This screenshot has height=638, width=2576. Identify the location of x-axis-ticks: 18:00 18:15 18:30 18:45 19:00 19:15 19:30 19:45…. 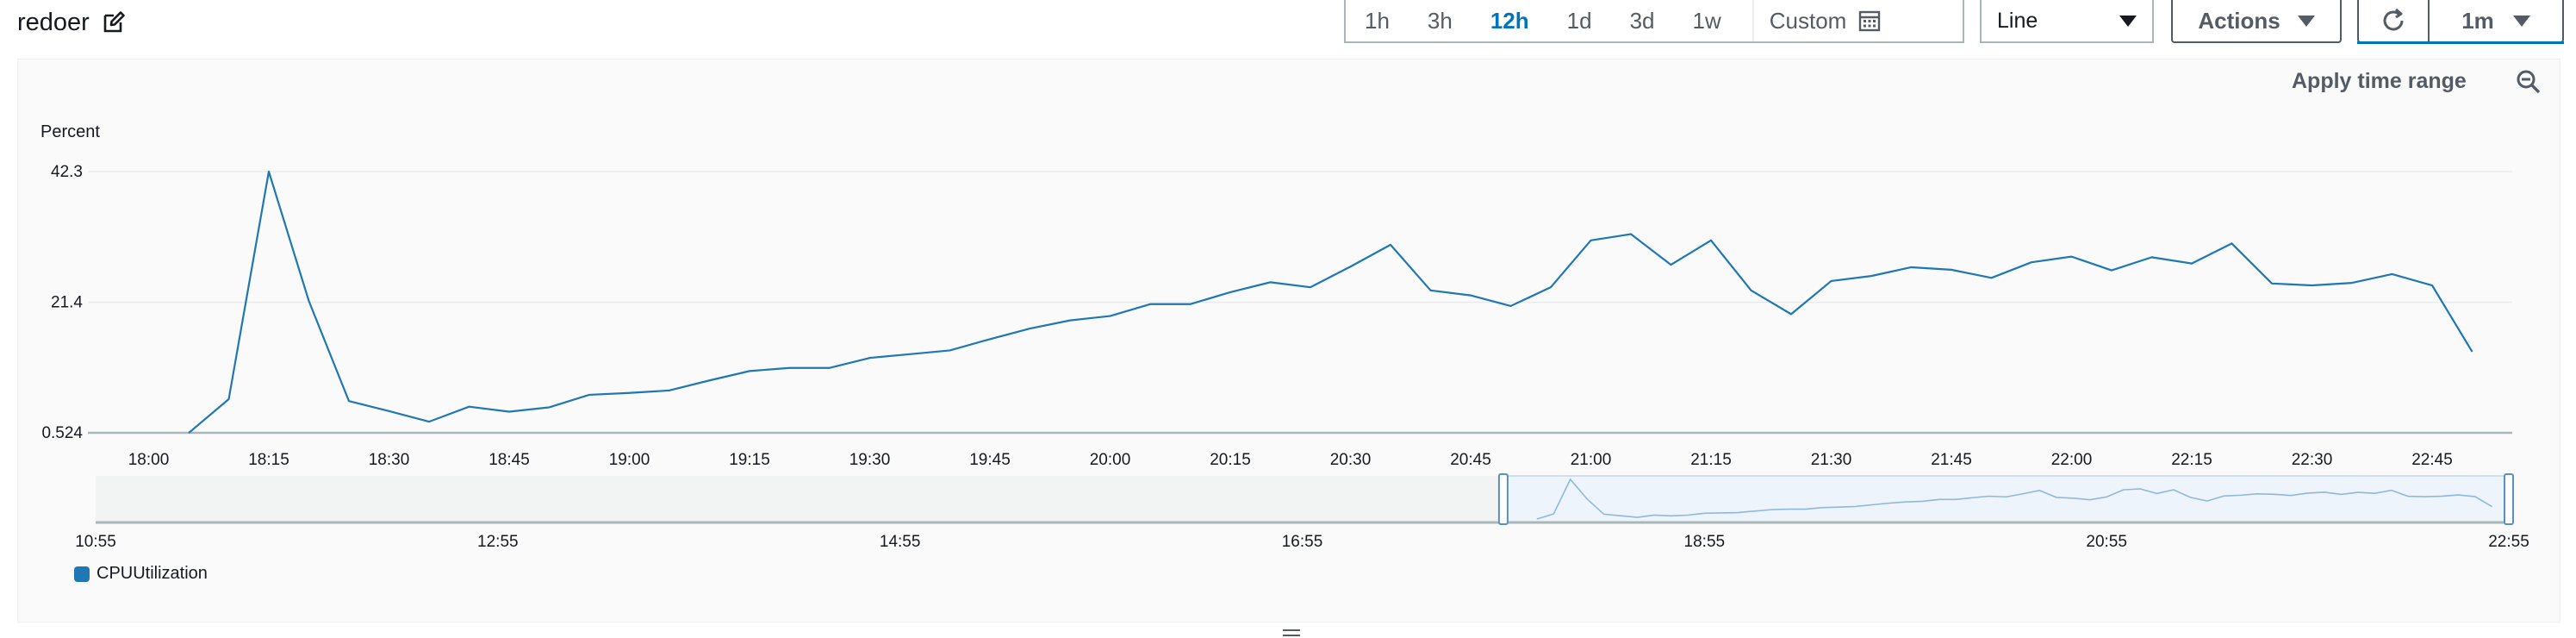
(1291, 460).